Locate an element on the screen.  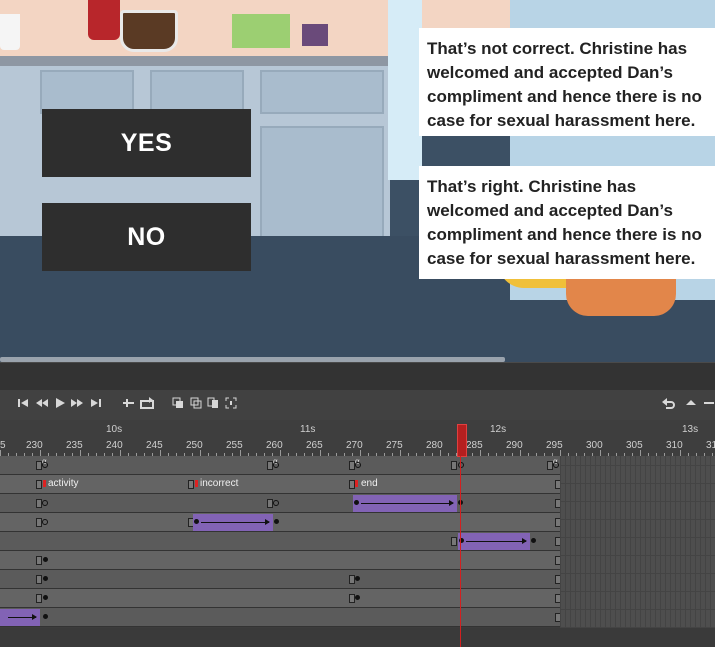
second-marker: 13s is located at coordinates (690, 429).